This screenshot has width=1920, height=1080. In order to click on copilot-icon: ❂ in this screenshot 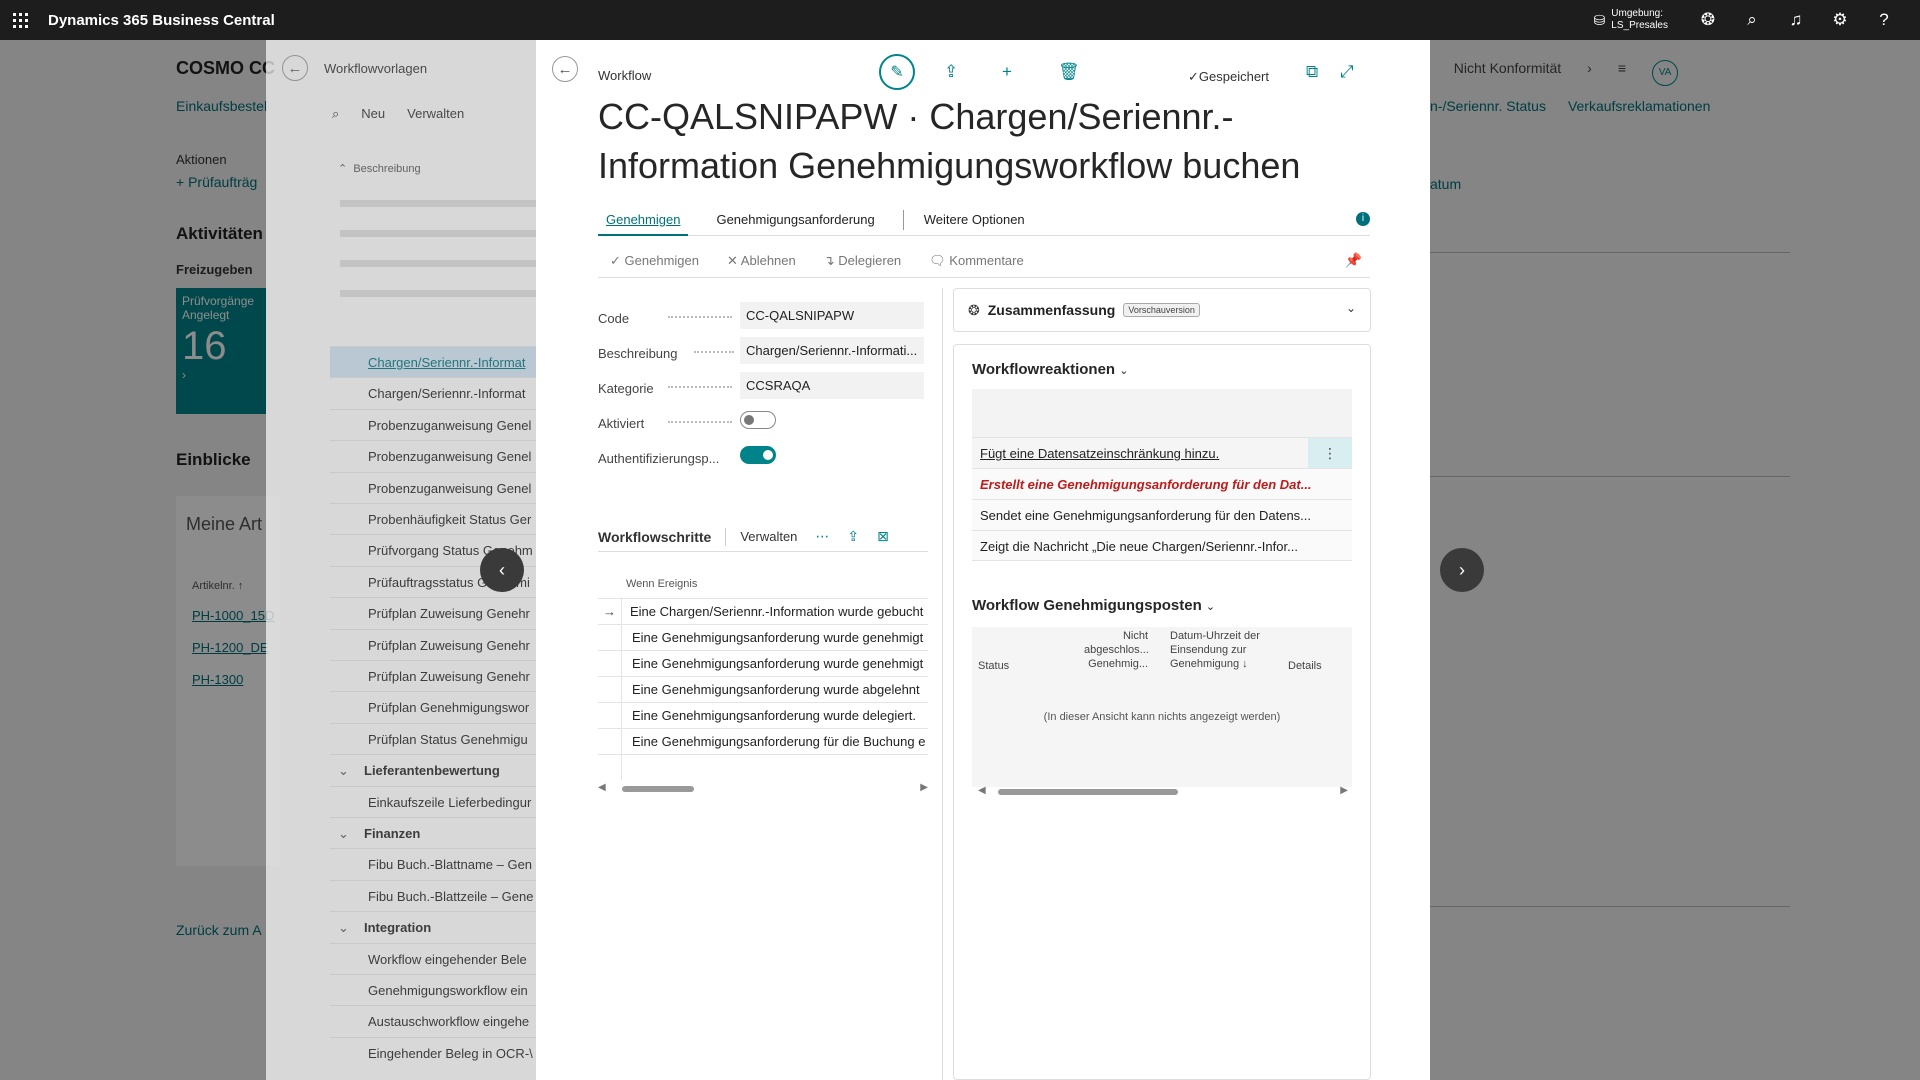, I will do `click(1708, 20)`.